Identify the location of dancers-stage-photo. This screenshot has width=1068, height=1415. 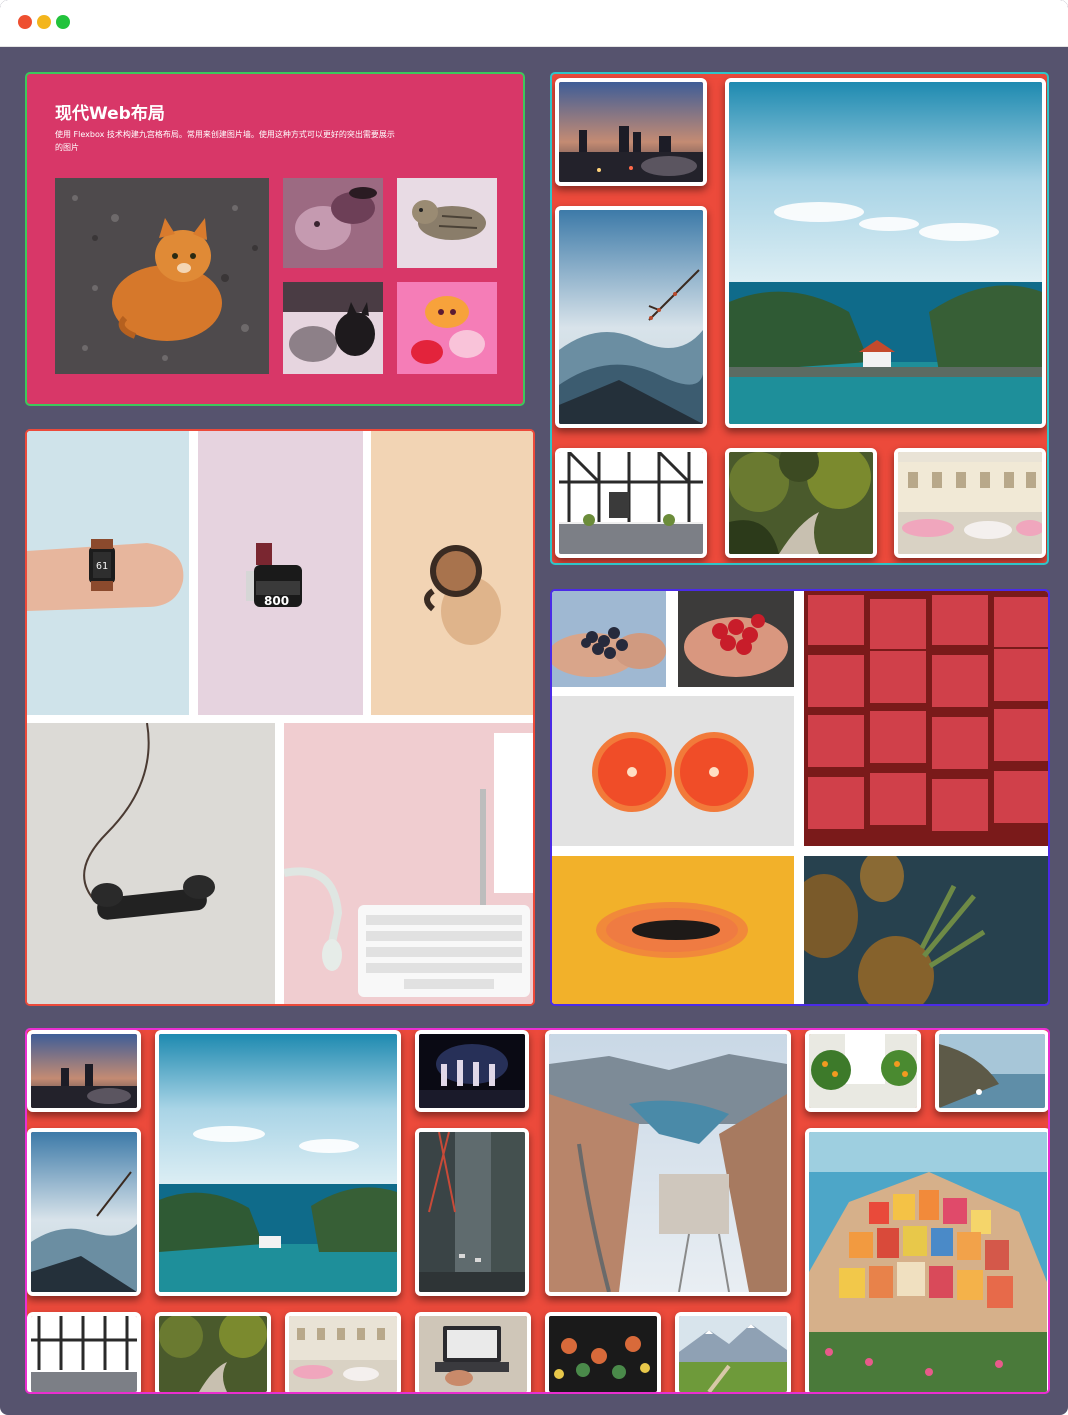
(472, 1071).